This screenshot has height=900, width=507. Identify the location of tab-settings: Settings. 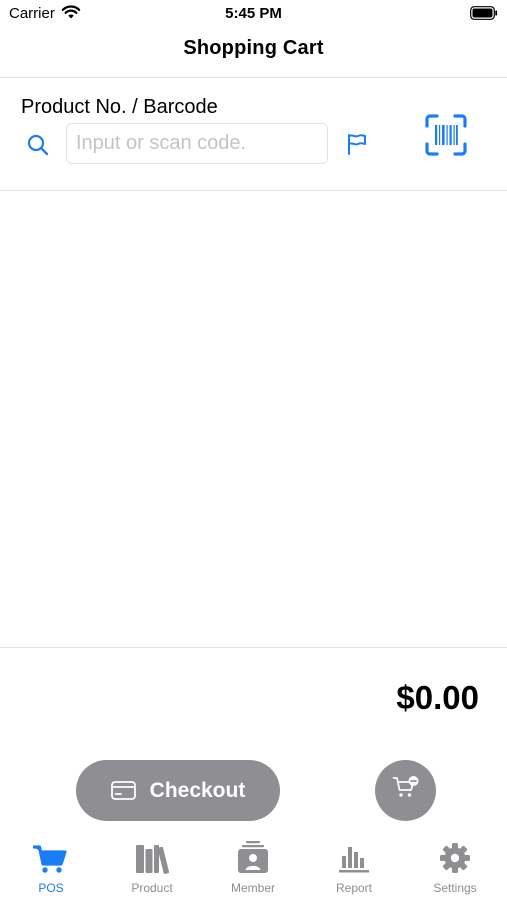
(455, 866).